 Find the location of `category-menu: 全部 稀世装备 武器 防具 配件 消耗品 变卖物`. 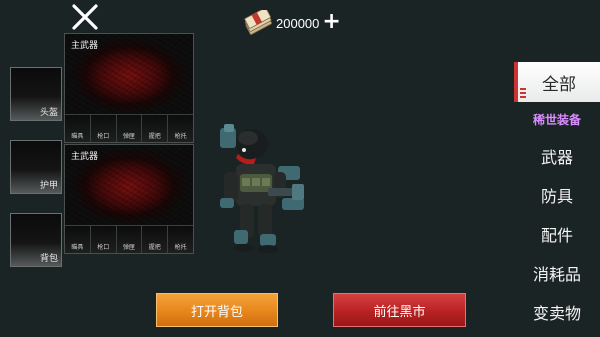

category-menu: 全部 稀世装备 武器 防具 配件 消耗品 变卖物 is located at coordinates (557, 196).